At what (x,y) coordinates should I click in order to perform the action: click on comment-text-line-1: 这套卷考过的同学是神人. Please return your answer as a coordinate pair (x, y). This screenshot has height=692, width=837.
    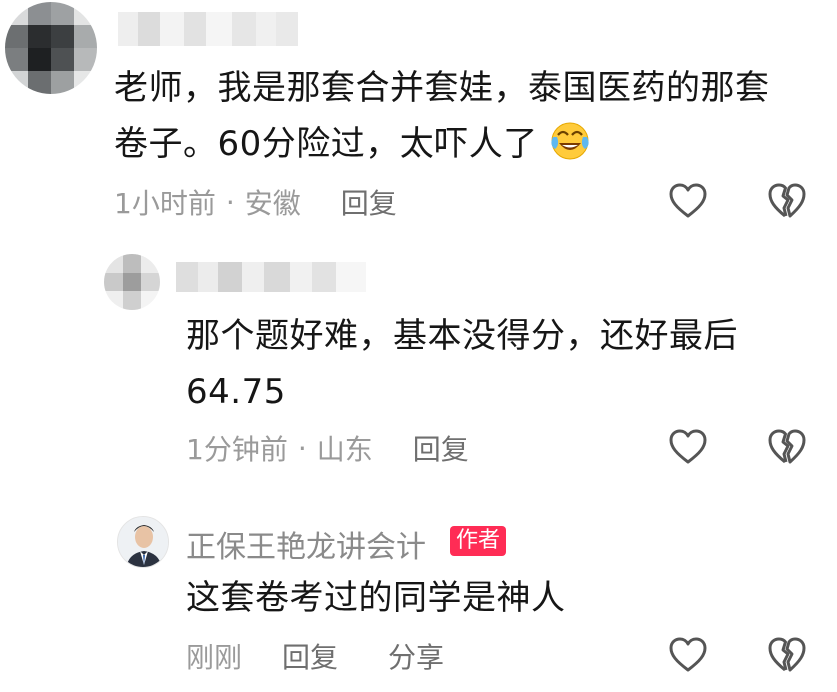
    Looking at the image, I should click on (376, 598).